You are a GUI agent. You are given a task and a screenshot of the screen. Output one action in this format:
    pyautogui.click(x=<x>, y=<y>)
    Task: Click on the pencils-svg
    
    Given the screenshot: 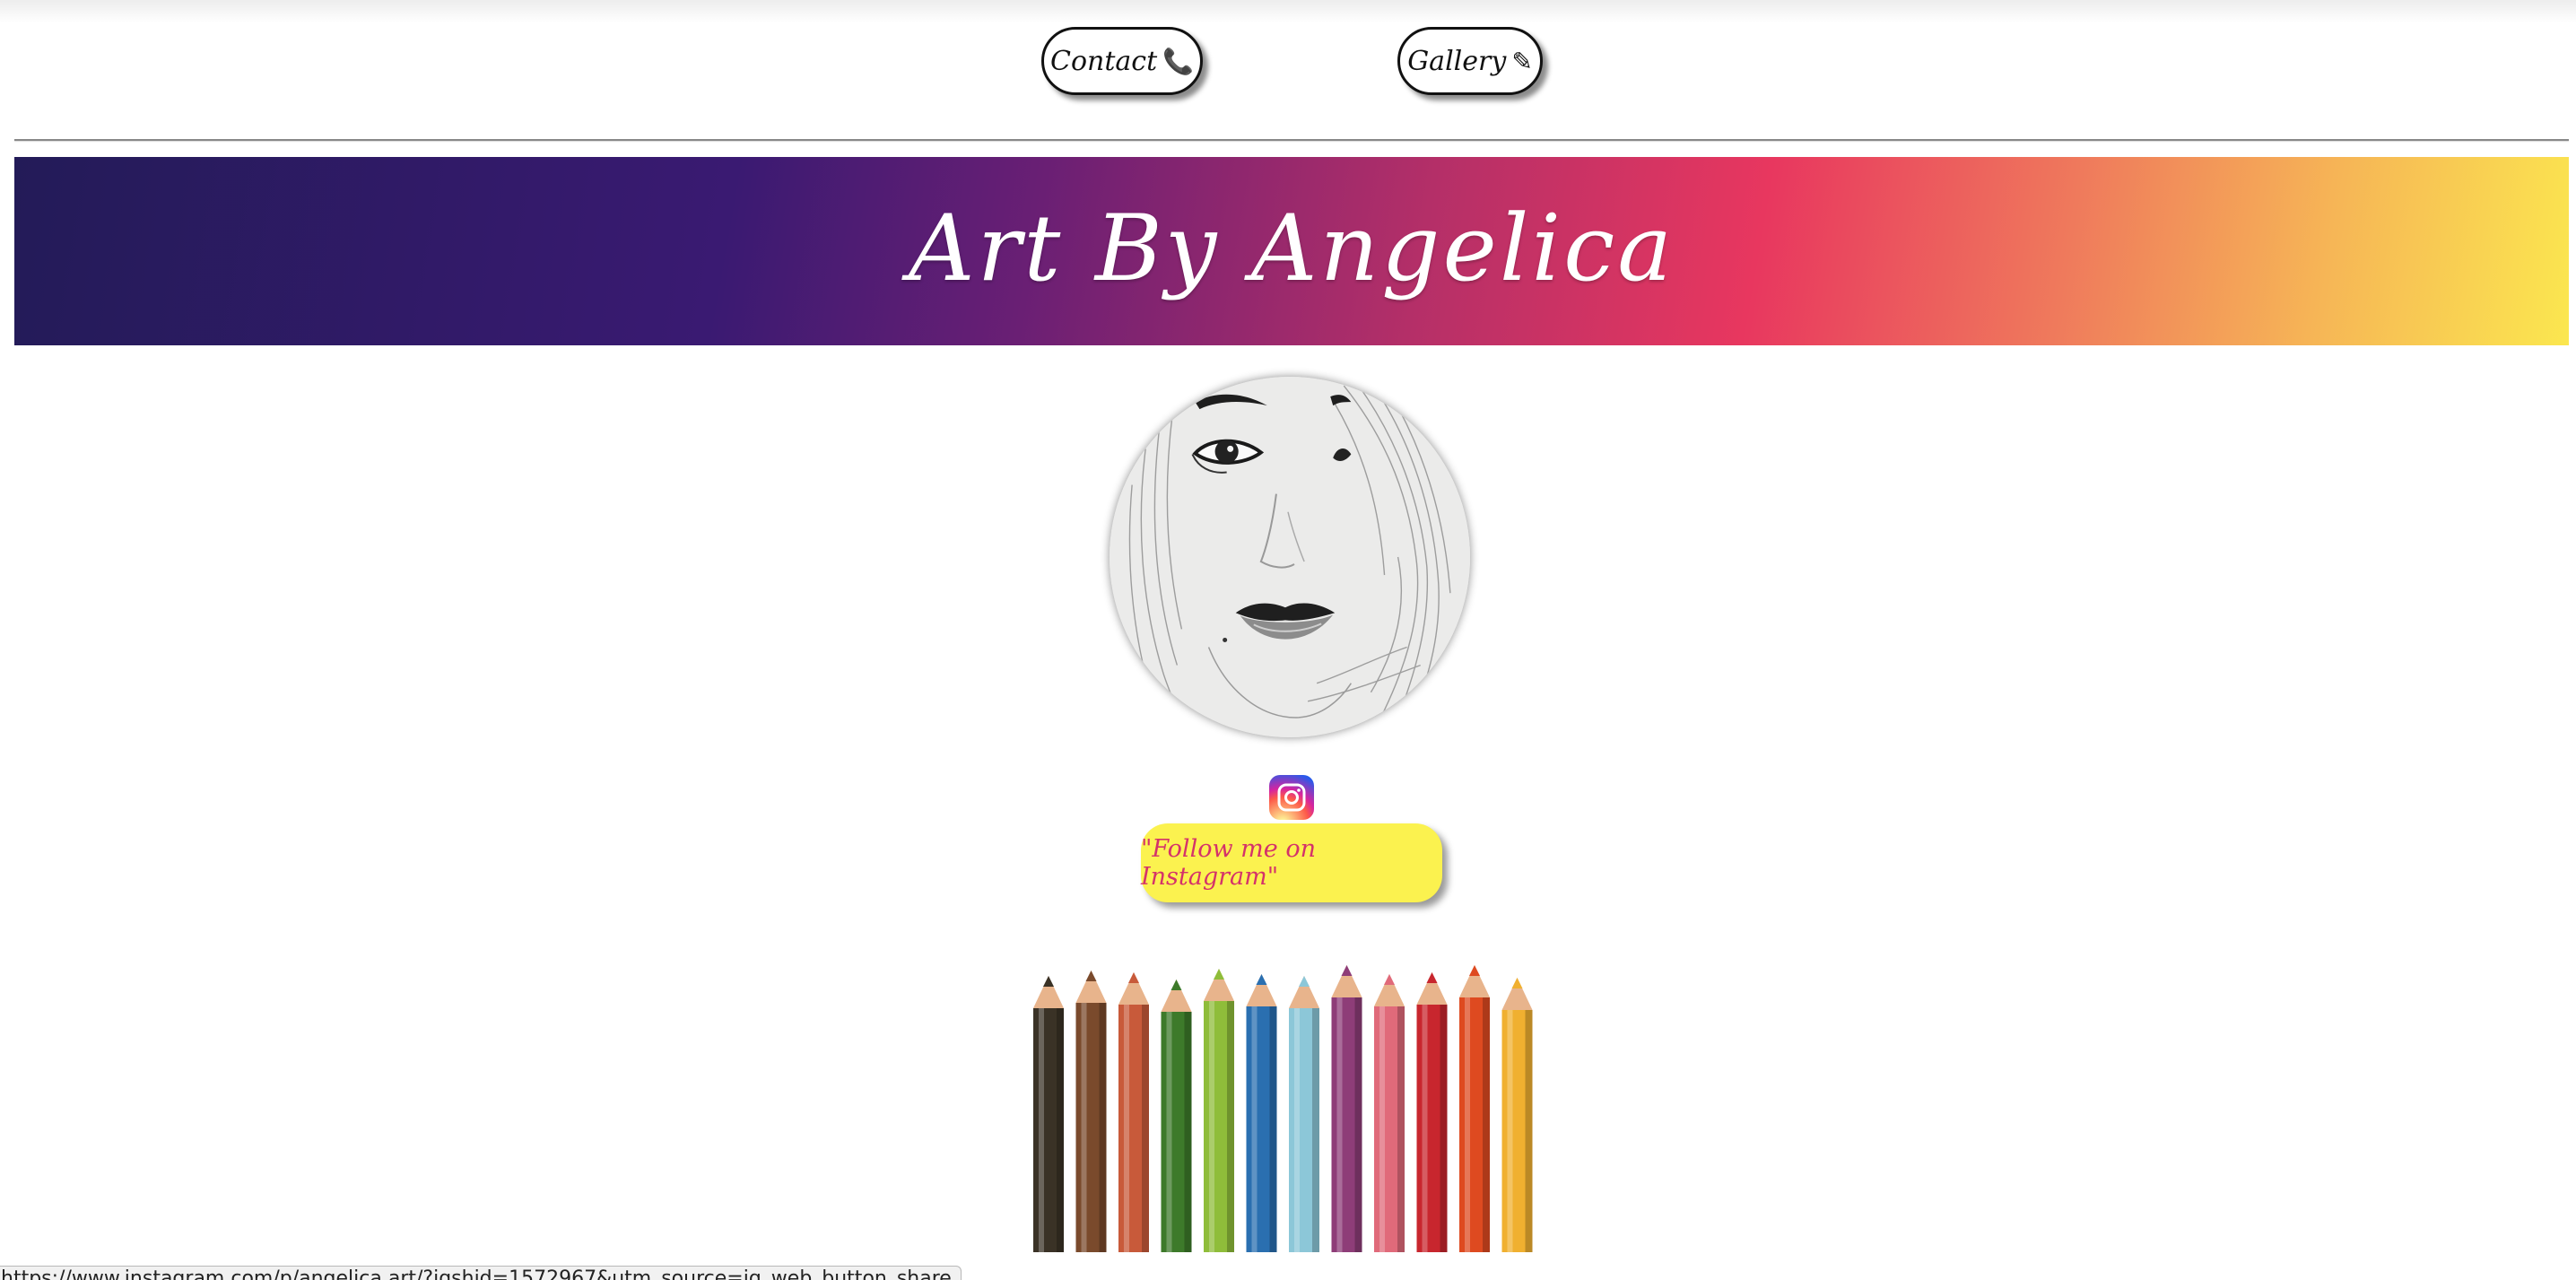 What is the action you would take?
    pyautogui.click(x=1283, y=1108)
    